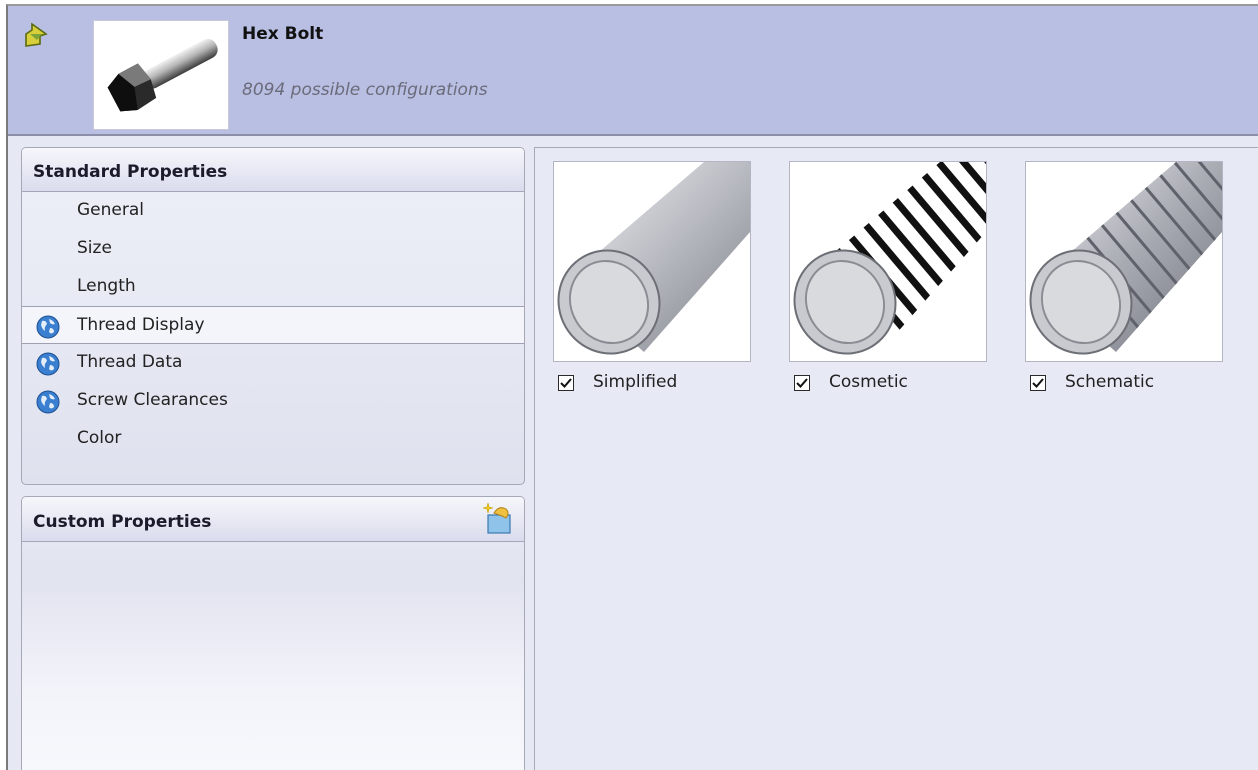 The height and width of the screenshot is (770, 1258). Describe the element at coordinates (802, 383) in the screenshot. I see `cosmetic-checkbox` at that location.